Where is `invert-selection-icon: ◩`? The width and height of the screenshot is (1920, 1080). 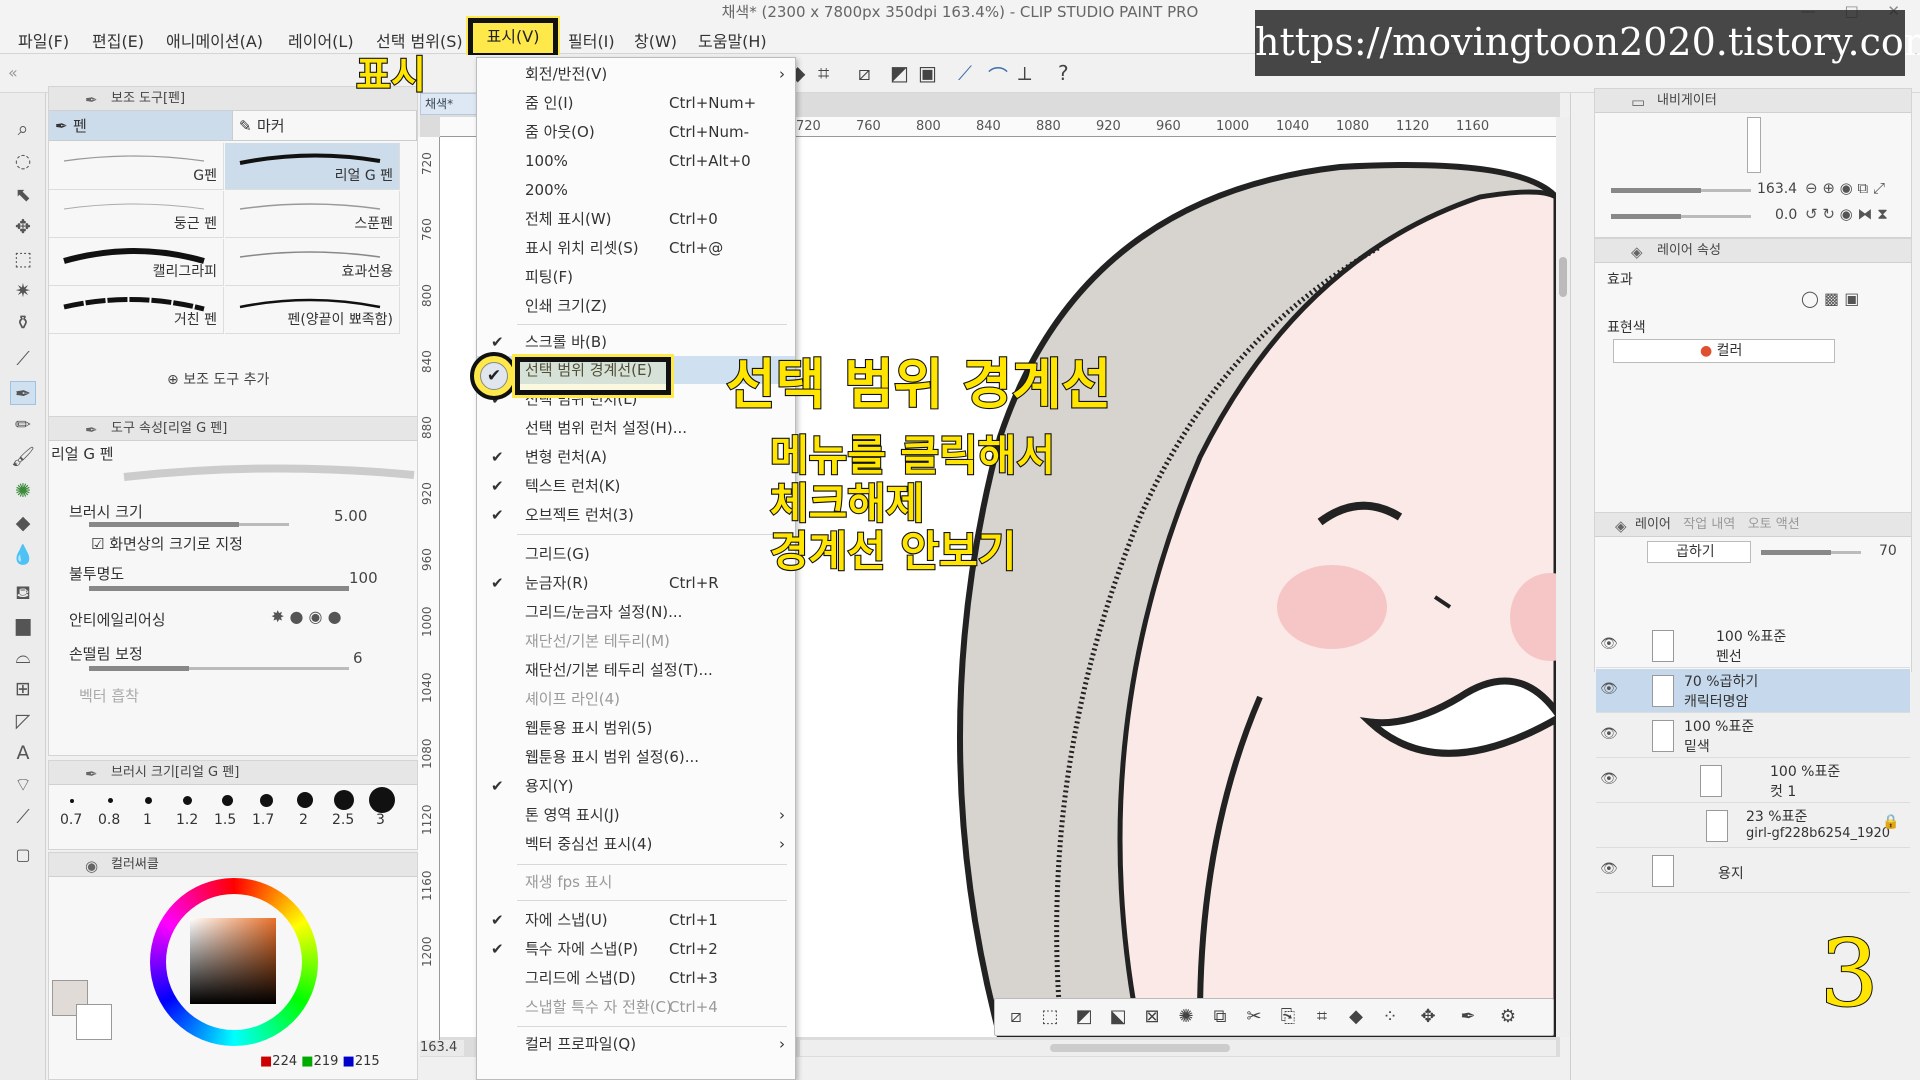 invert-selection-icon: ◩ is located at coordinates (1084, 1017).